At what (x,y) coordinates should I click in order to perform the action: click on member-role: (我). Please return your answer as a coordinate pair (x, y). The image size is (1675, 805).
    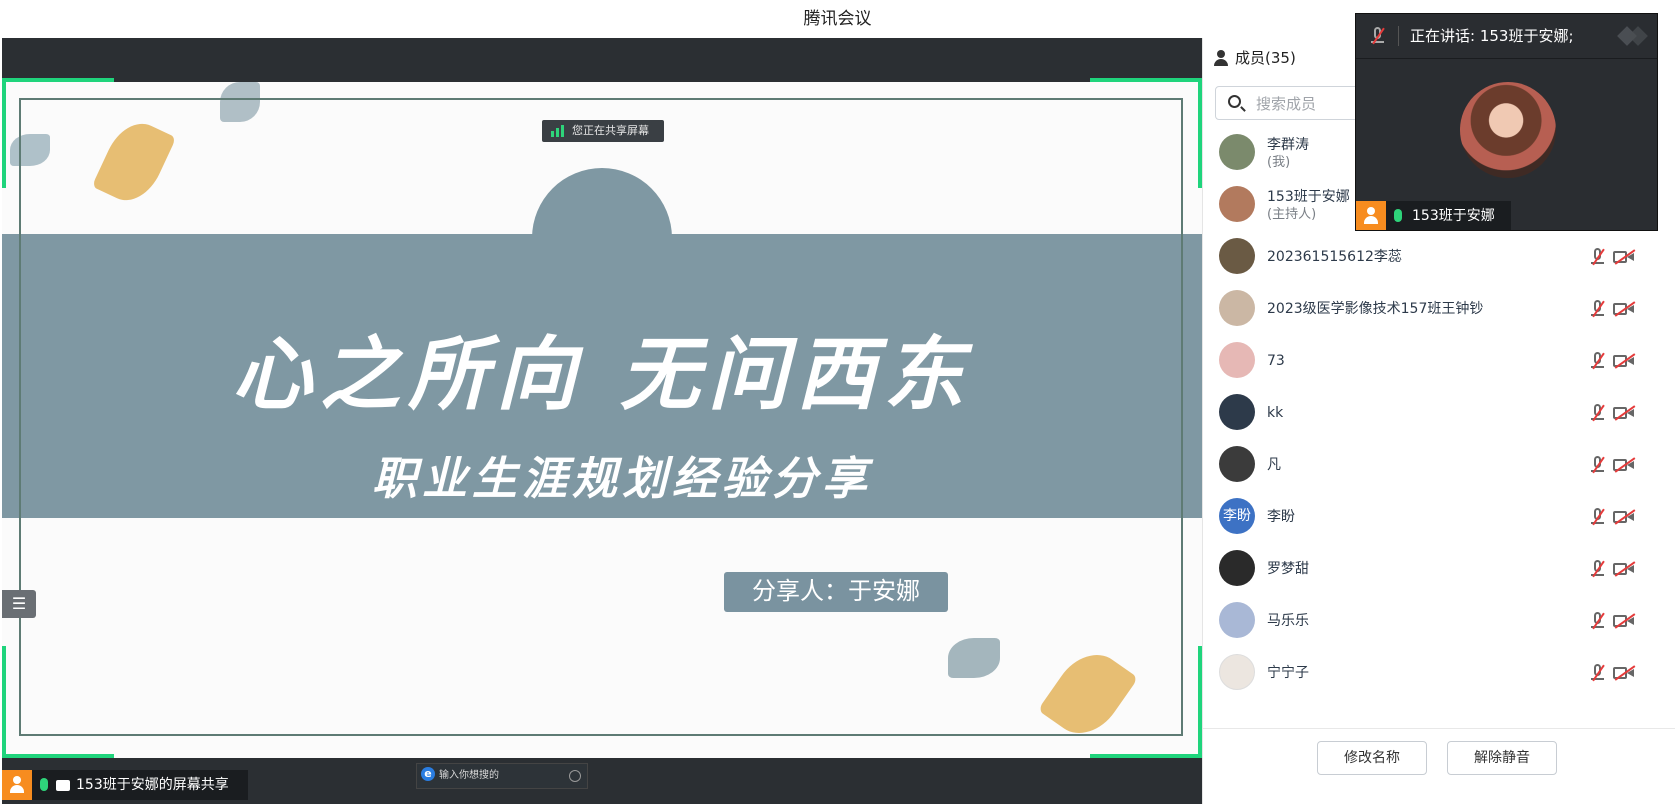
    Looking at the image, I should click on (1279, 162).